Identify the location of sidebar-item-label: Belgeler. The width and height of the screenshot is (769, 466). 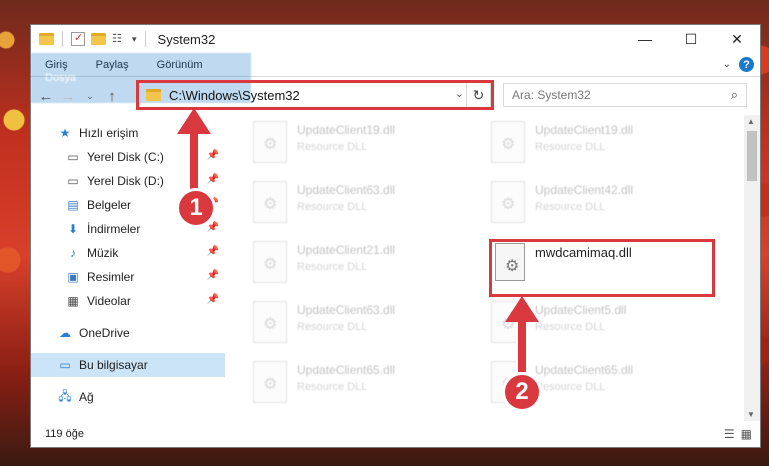
(109, 205).